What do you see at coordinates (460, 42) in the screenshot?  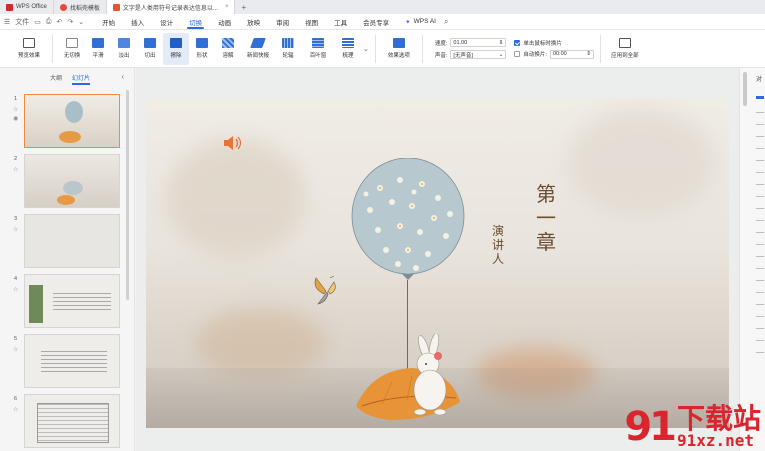 I see `speed-value: 01.00` at bounding box center [460, 42].